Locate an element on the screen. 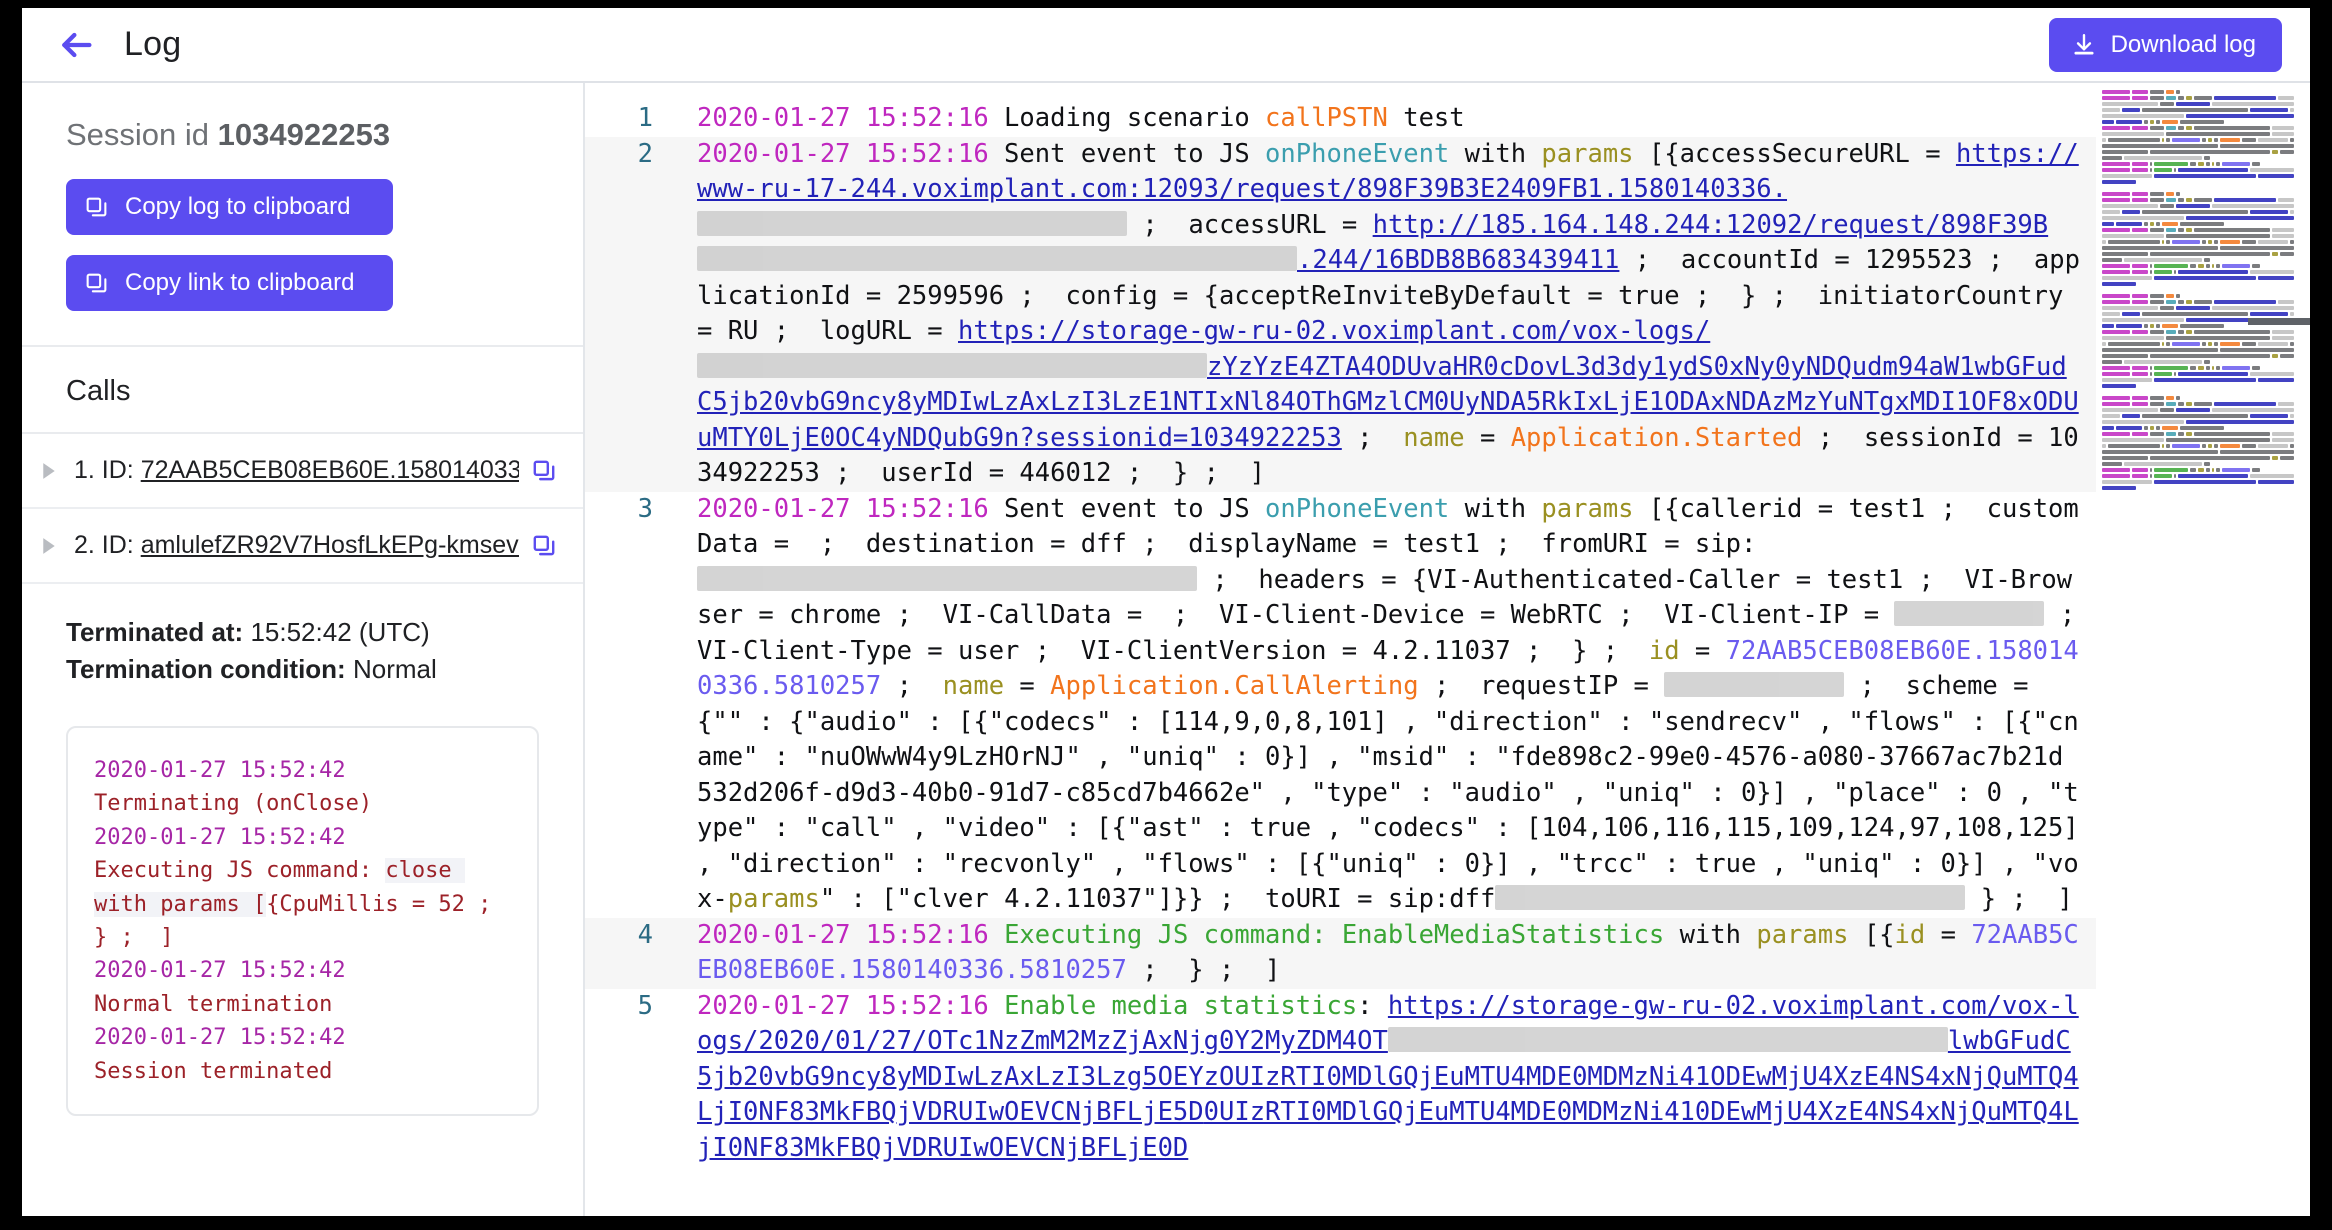  redacted-text is located at coordinates (1754, 684).